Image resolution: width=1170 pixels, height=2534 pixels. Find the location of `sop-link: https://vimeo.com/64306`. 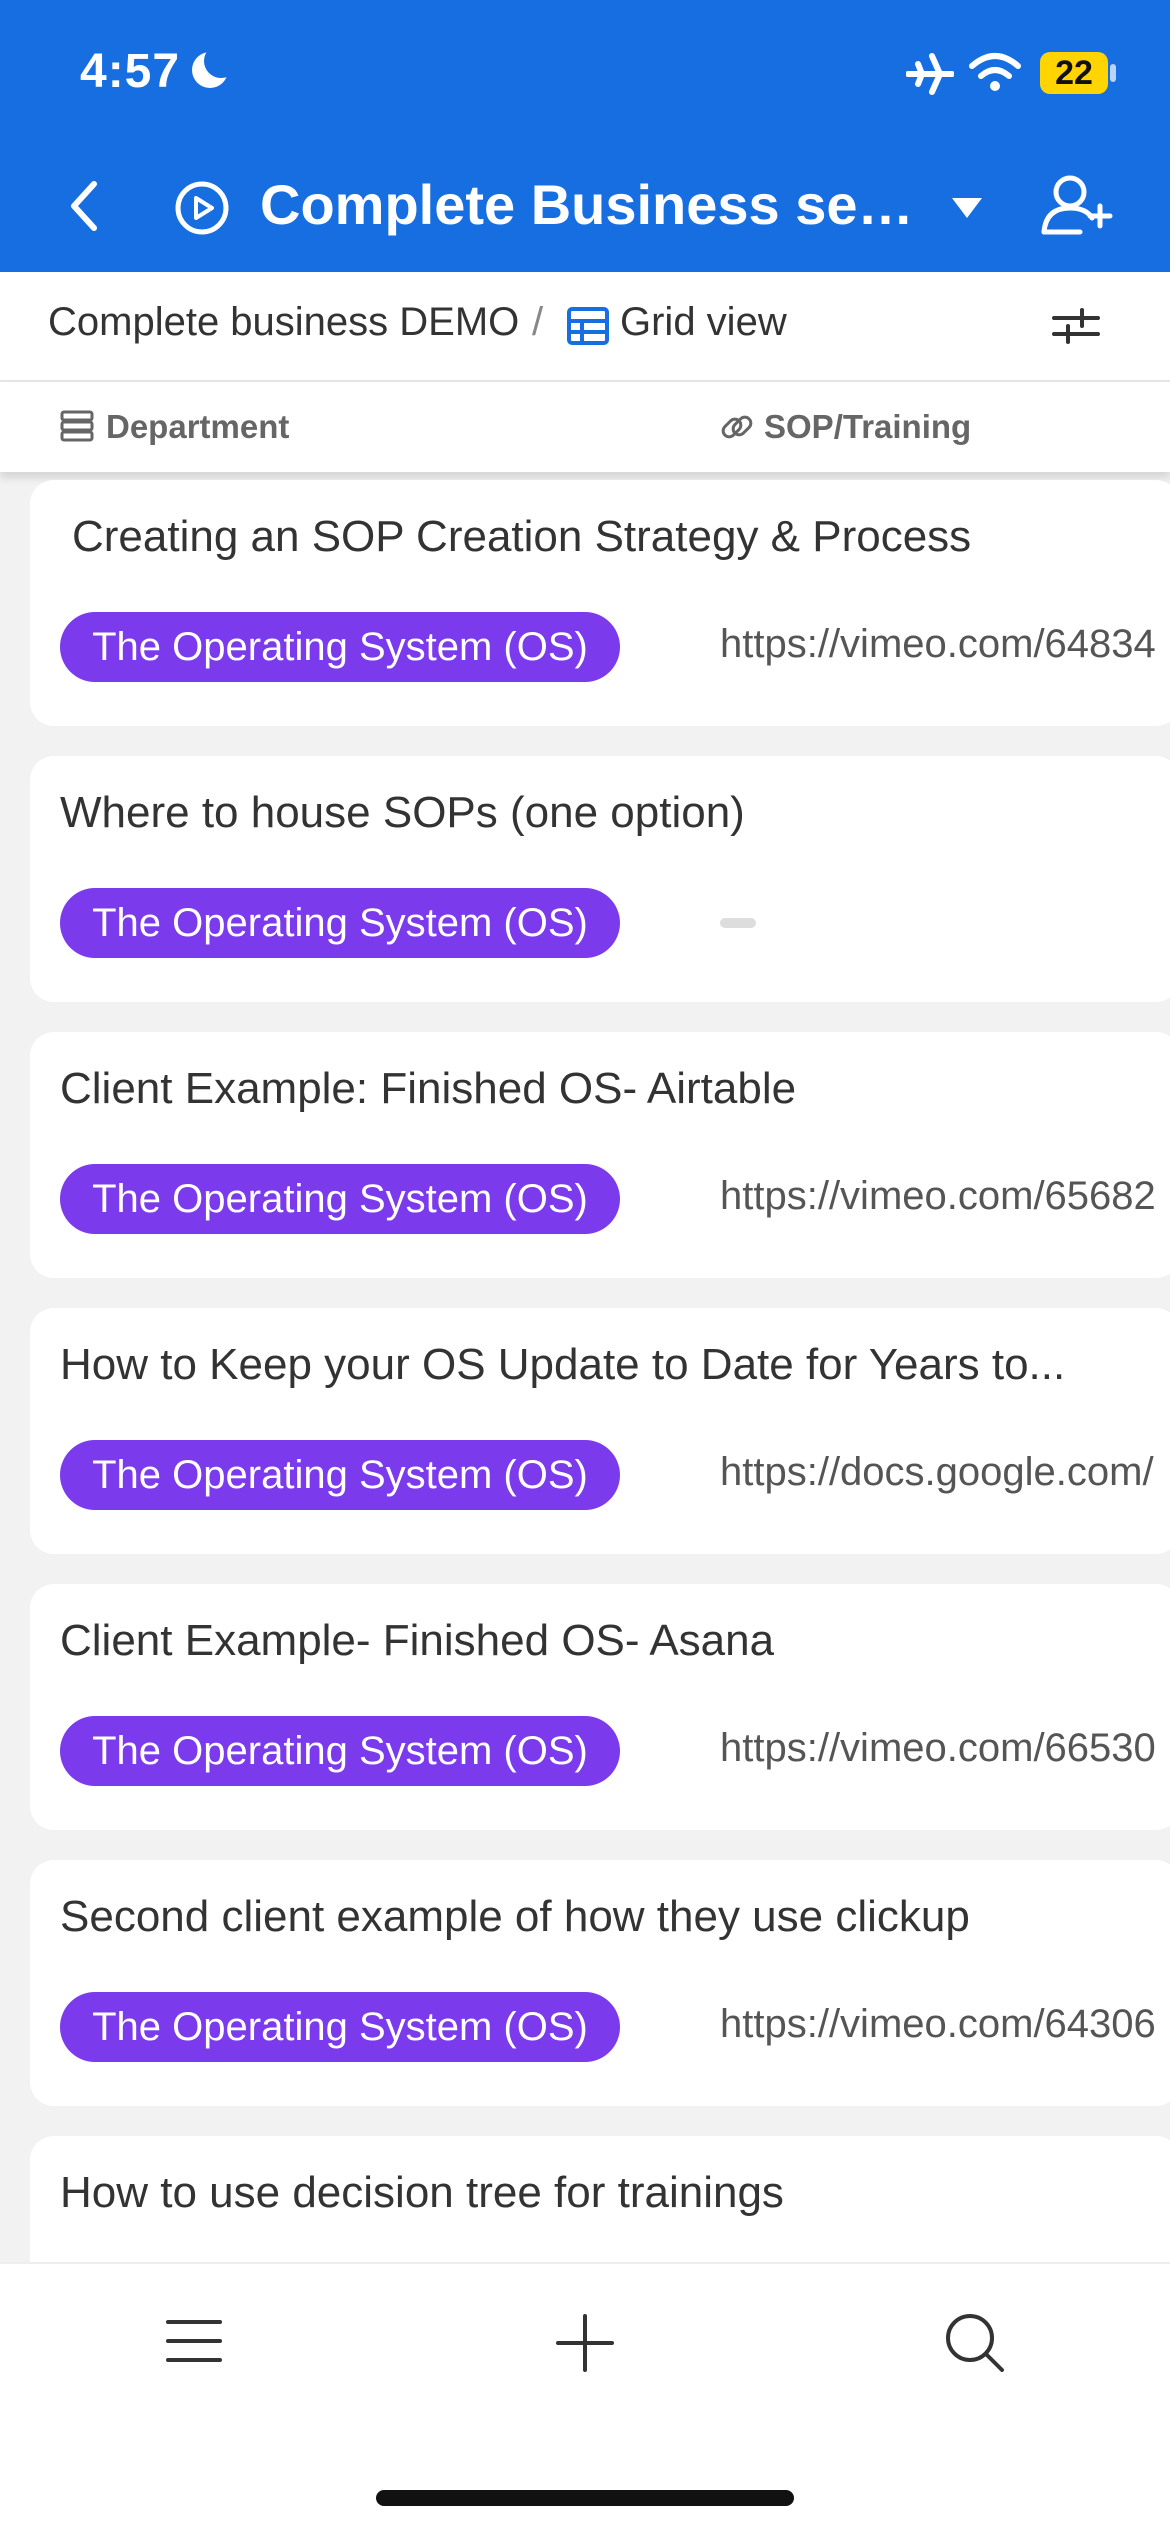

sop-link: https://vimeo.com/64306 is located at coordinates (938, 2024).